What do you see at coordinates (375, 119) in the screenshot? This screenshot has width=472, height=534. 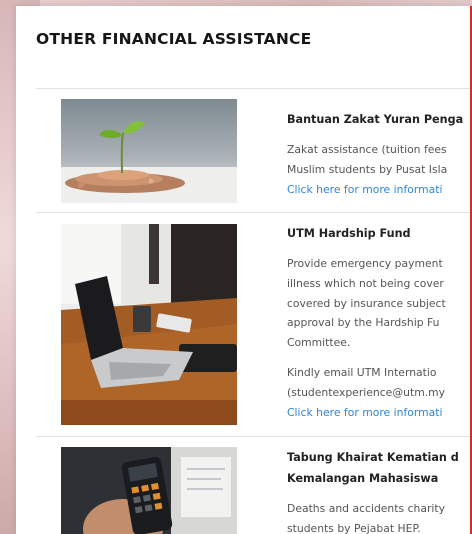 I see `item-title: Bantuan Zakat Yuran Penga` at bounding box center [375, 119].